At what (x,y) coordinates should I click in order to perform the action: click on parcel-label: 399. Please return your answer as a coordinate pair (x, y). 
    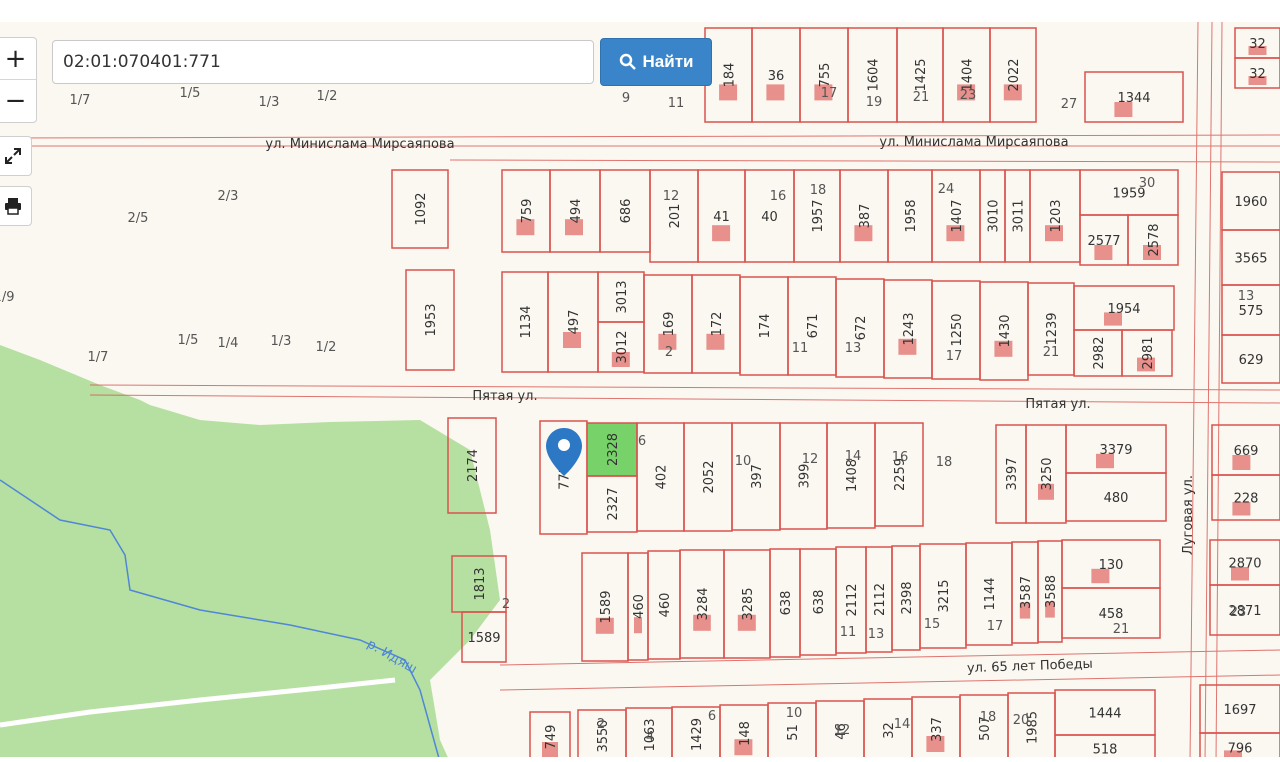
    Looking at the image, I should click on (805, 476).